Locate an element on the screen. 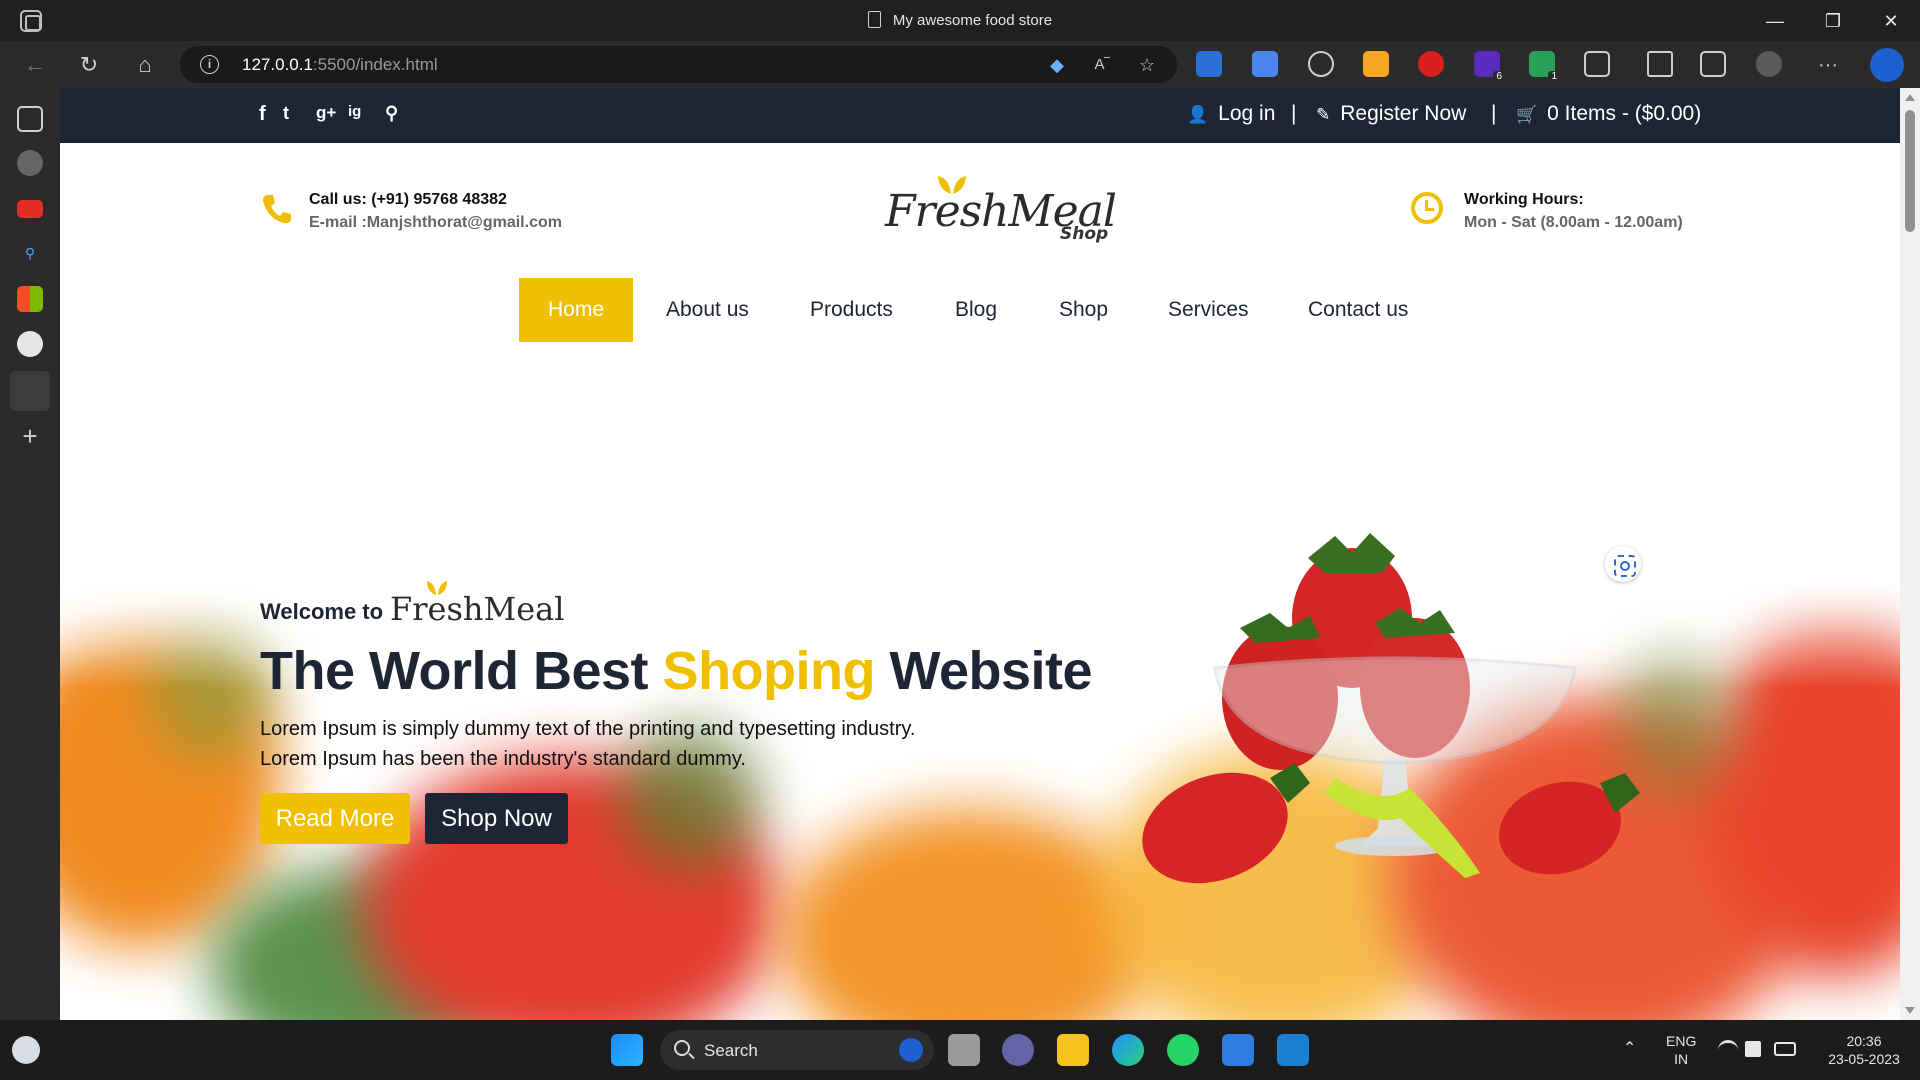 The height and width of the screenshot is (1080, 1920). twitter-icon: t is located at coordinates (286, 113).